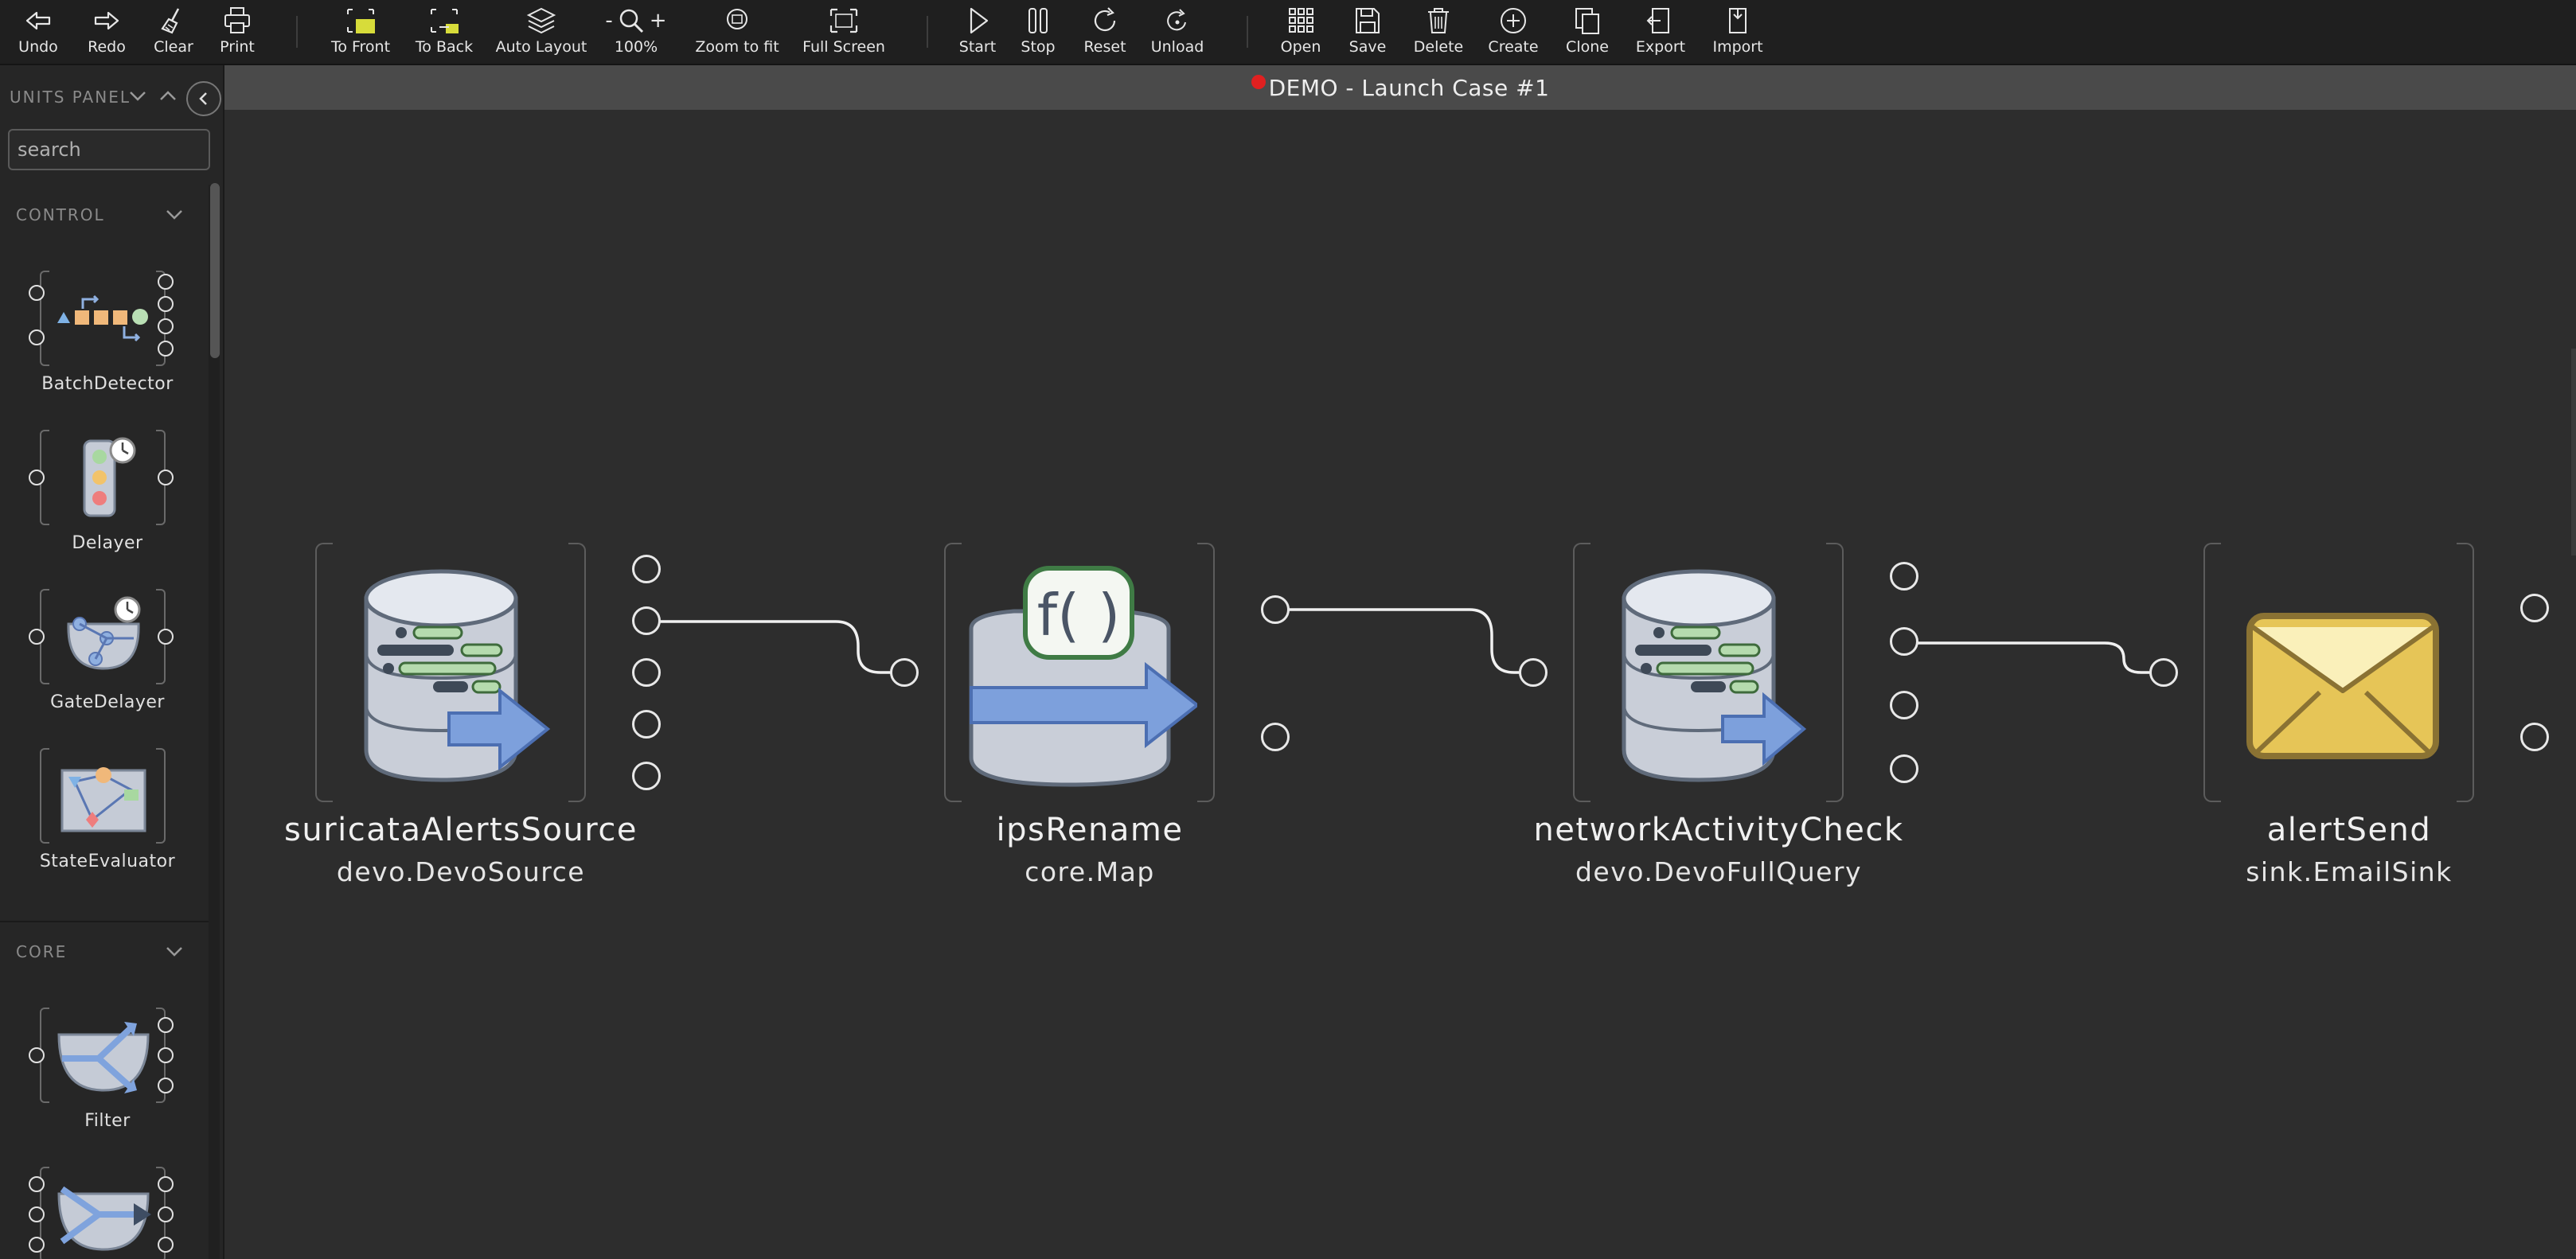  I want to click on toolbar-divider, so click(1247, 32).